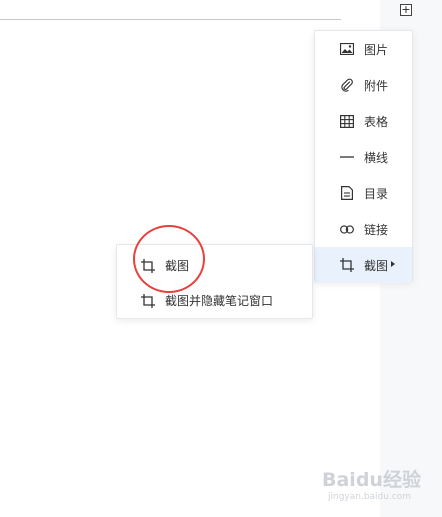  I want to click on menu-item-label: 附件, so click(376, 85).